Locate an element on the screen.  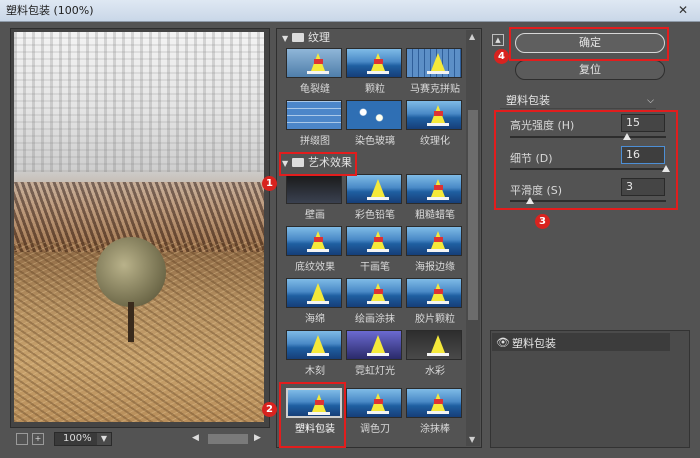
thumb-label: 底纹效果 is located at coordinates (315, 267).